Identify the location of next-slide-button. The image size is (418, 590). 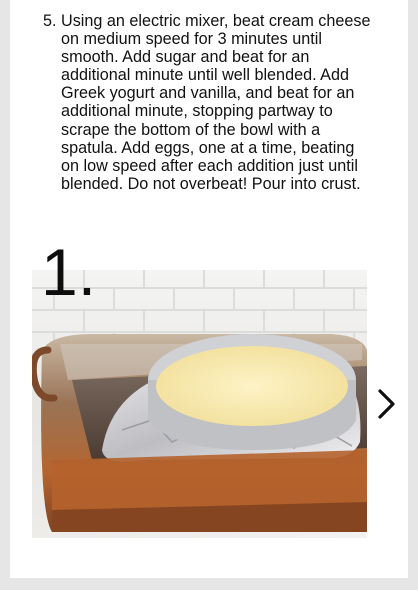
(386, 404).